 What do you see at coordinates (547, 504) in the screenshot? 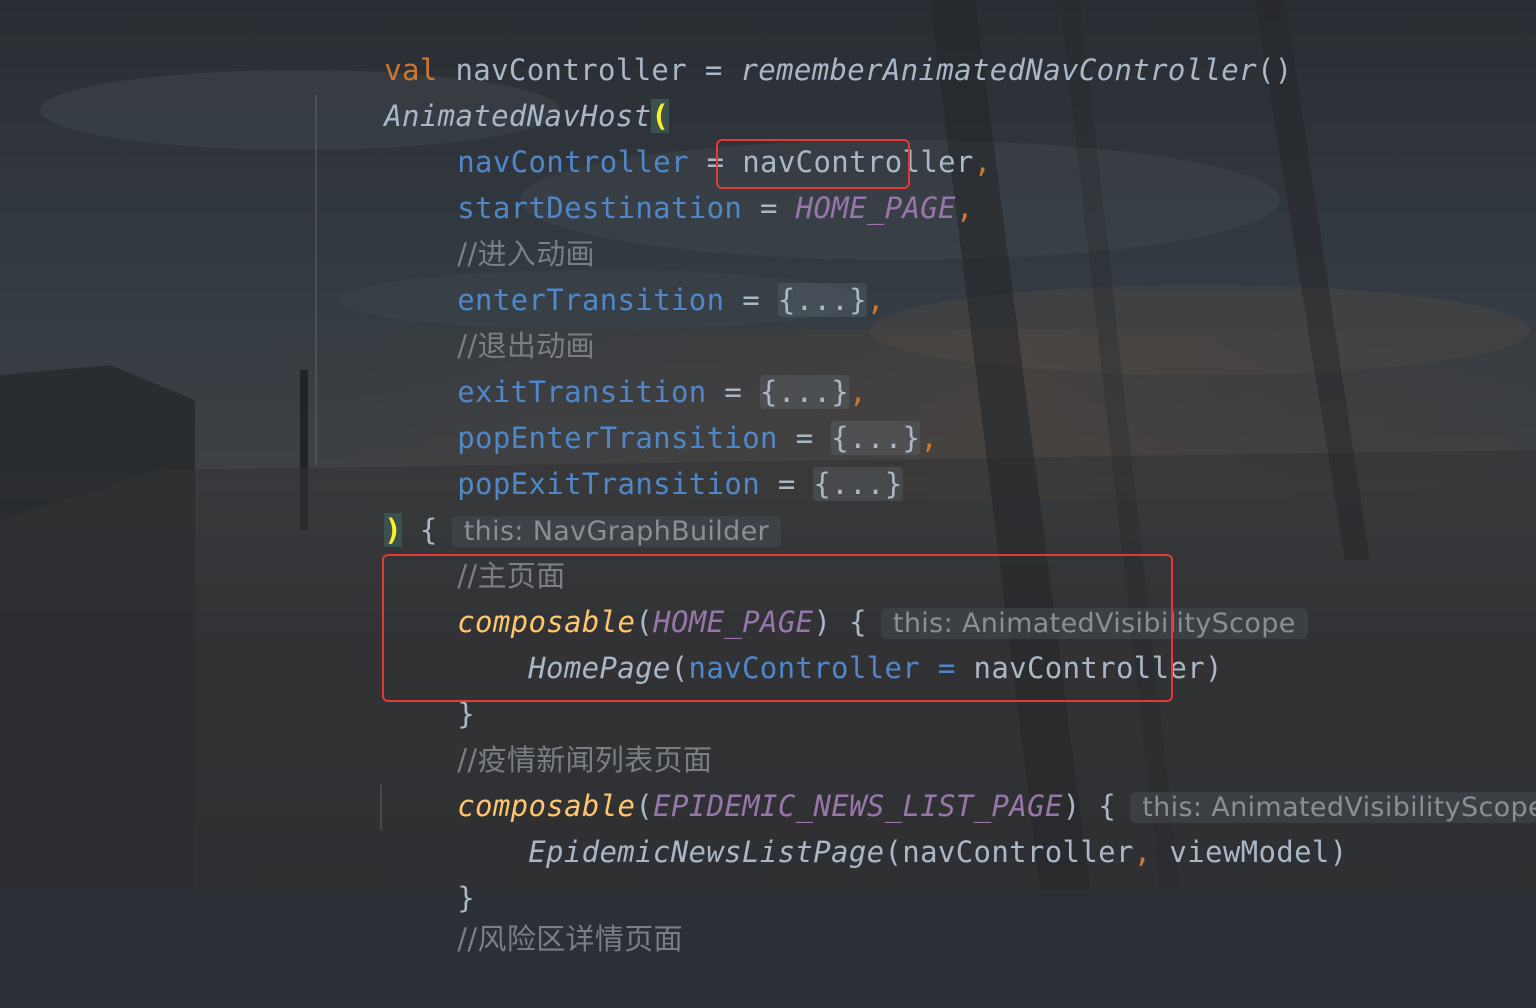
I see `code-line-11: ) {this: NavGraphBuilder` at bounding box center [547, 504].